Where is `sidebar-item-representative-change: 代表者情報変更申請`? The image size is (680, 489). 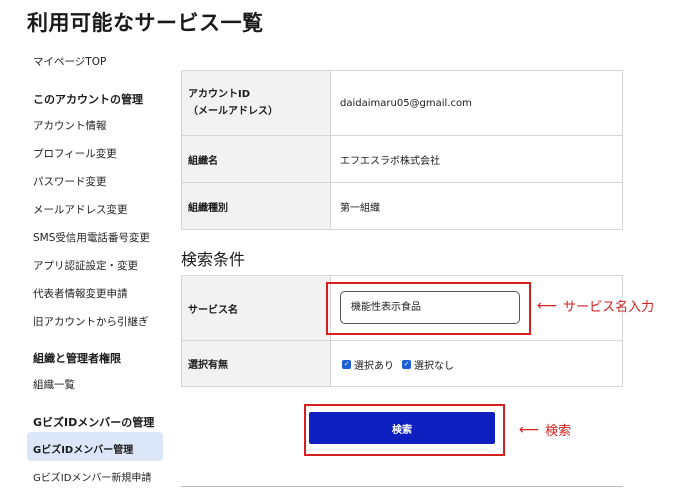
sidebar-item-representative-change: 代表者情報変更申請 is located at coordinates (80, 293).